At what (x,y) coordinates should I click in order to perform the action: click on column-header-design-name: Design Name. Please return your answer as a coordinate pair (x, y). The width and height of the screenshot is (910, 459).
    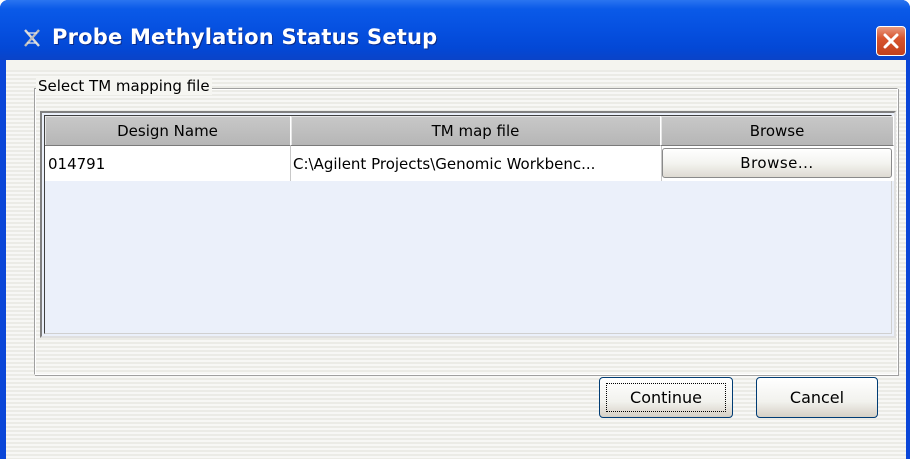
    Looking at the image, I should click on (168, 131).